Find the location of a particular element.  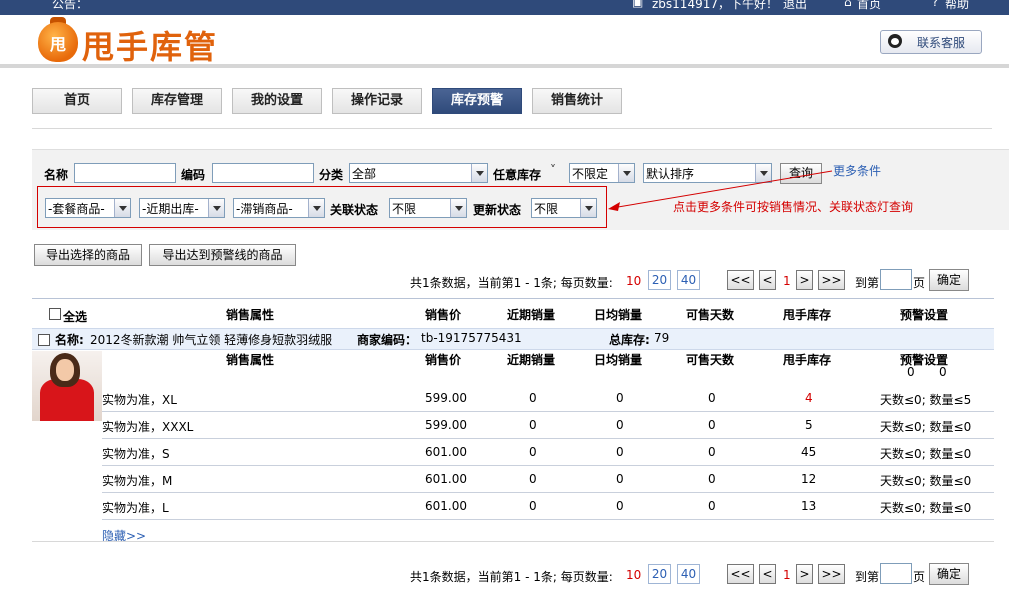

page-size-10-bottom: 10 is located at coordinates (633, 575).